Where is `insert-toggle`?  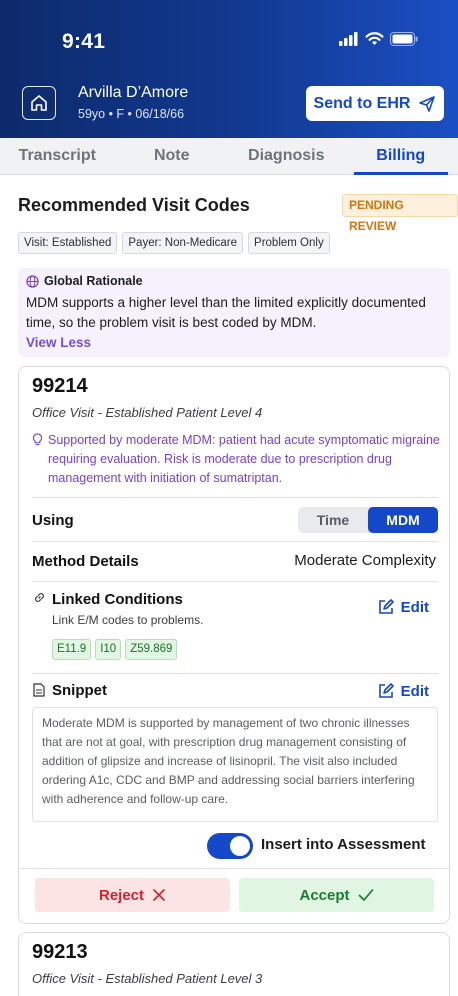
insert-toggle is located at coordinates (230, 846).